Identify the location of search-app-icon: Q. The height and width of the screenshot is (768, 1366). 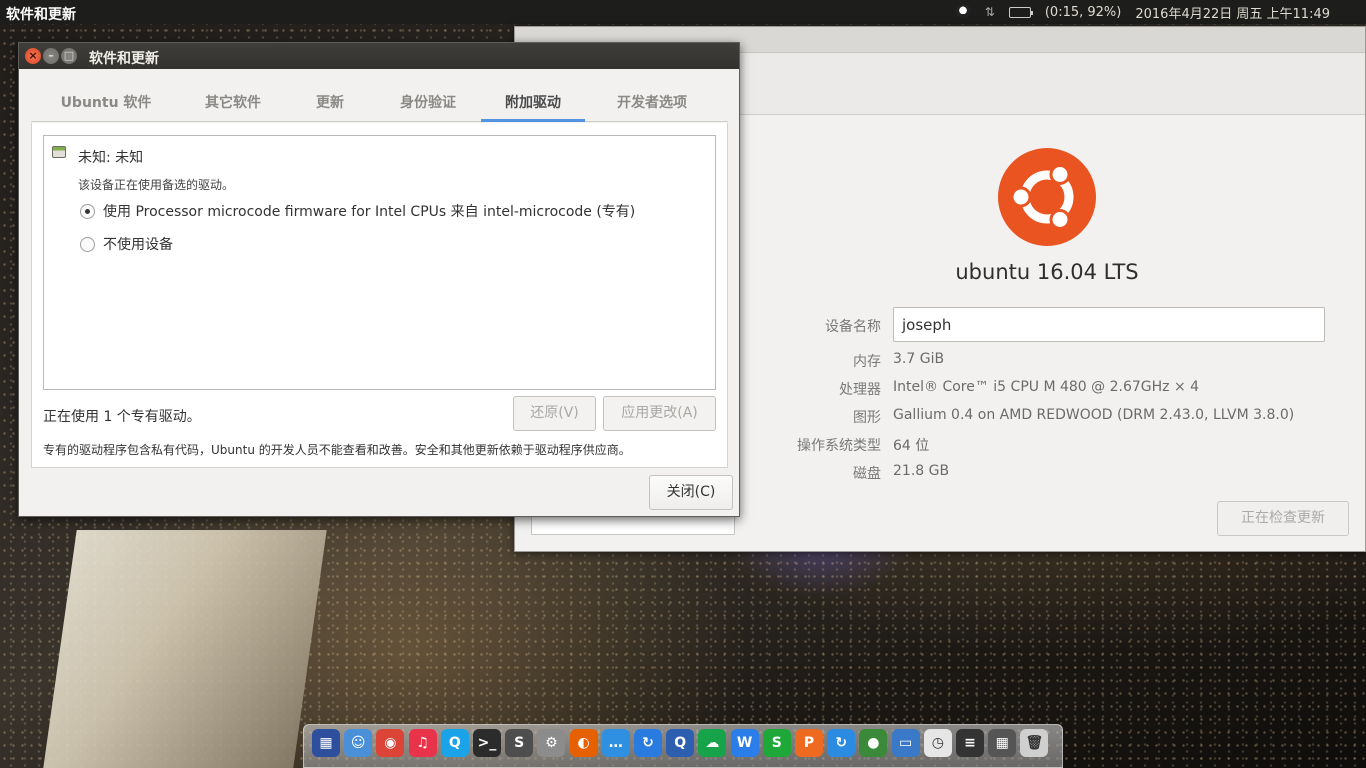
(680, 743).